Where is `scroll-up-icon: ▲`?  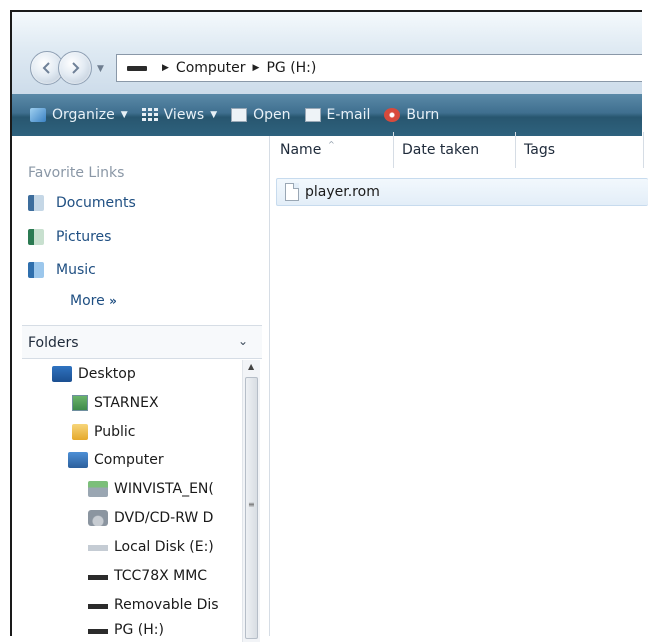 scroll-up-icon: ▲ is located at coordinates (251, 366).